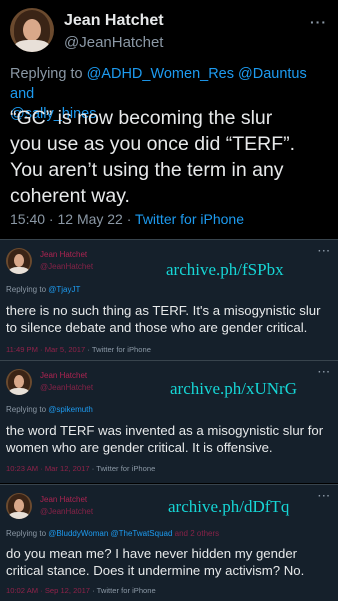 The image size is (338, 601). What do you see at coordinates (197, 533) in the screenshot?
I see `replying-suffix: and 2 others` at bounding box center [197, 533].